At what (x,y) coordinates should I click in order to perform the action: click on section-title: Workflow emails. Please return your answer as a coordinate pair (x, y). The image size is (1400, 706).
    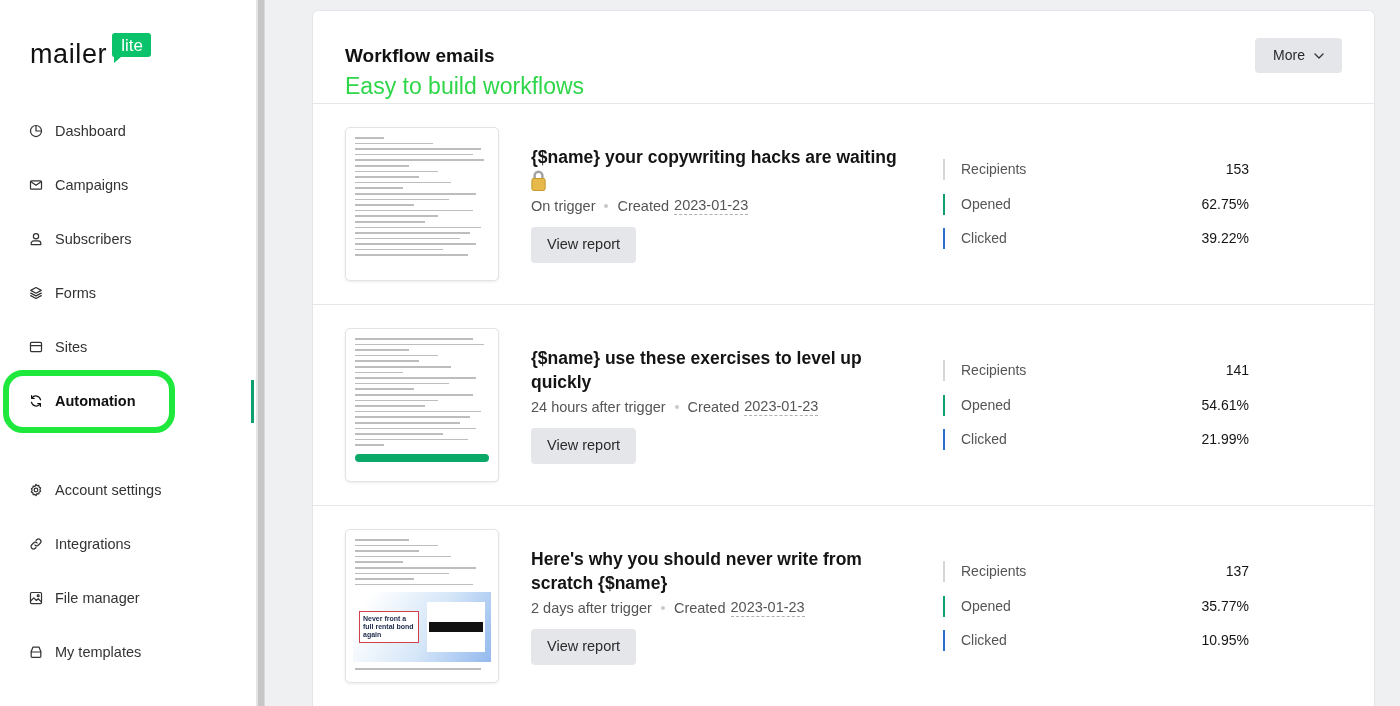
    Looking at the image, I should click on (420, 56).